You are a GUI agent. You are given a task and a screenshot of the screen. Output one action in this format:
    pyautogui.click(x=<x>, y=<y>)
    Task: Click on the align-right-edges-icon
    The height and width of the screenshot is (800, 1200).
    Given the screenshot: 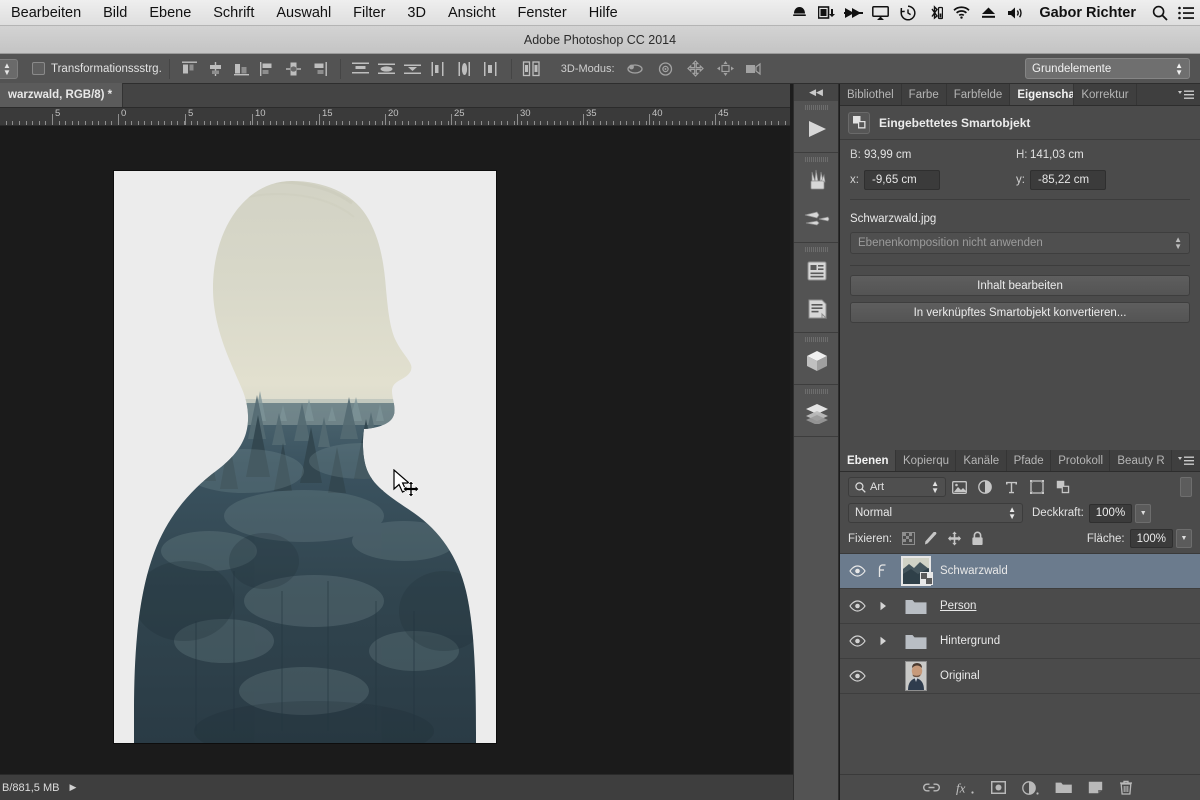 What is the action you would take?
    pyautogui.click(x=242, y=69)
    